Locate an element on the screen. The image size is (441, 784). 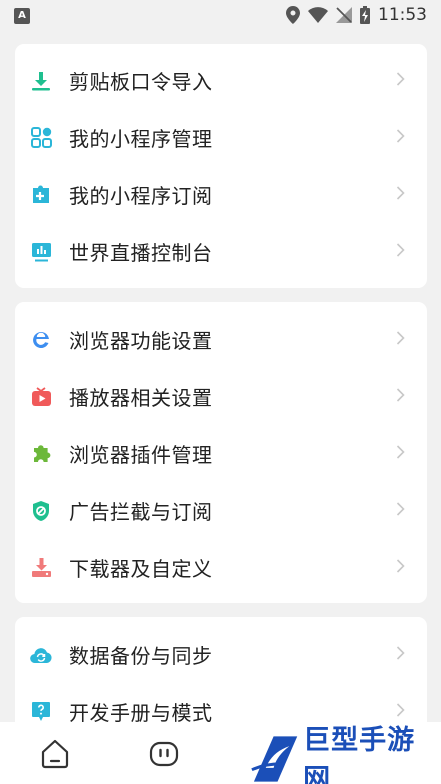
download-tray-icon is located at coordinates (41, 568).